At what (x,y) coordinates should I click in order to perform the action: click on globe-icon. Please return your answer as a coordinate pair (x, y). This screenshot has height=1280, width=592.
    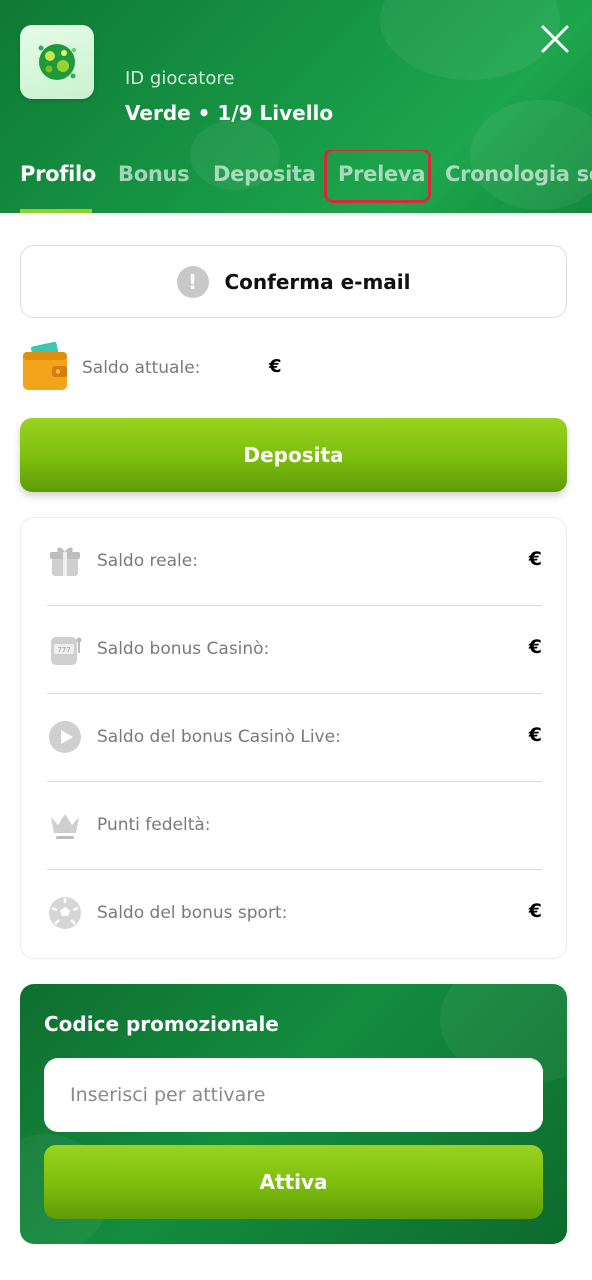
    Looking at the image, I should click on (57, 62).